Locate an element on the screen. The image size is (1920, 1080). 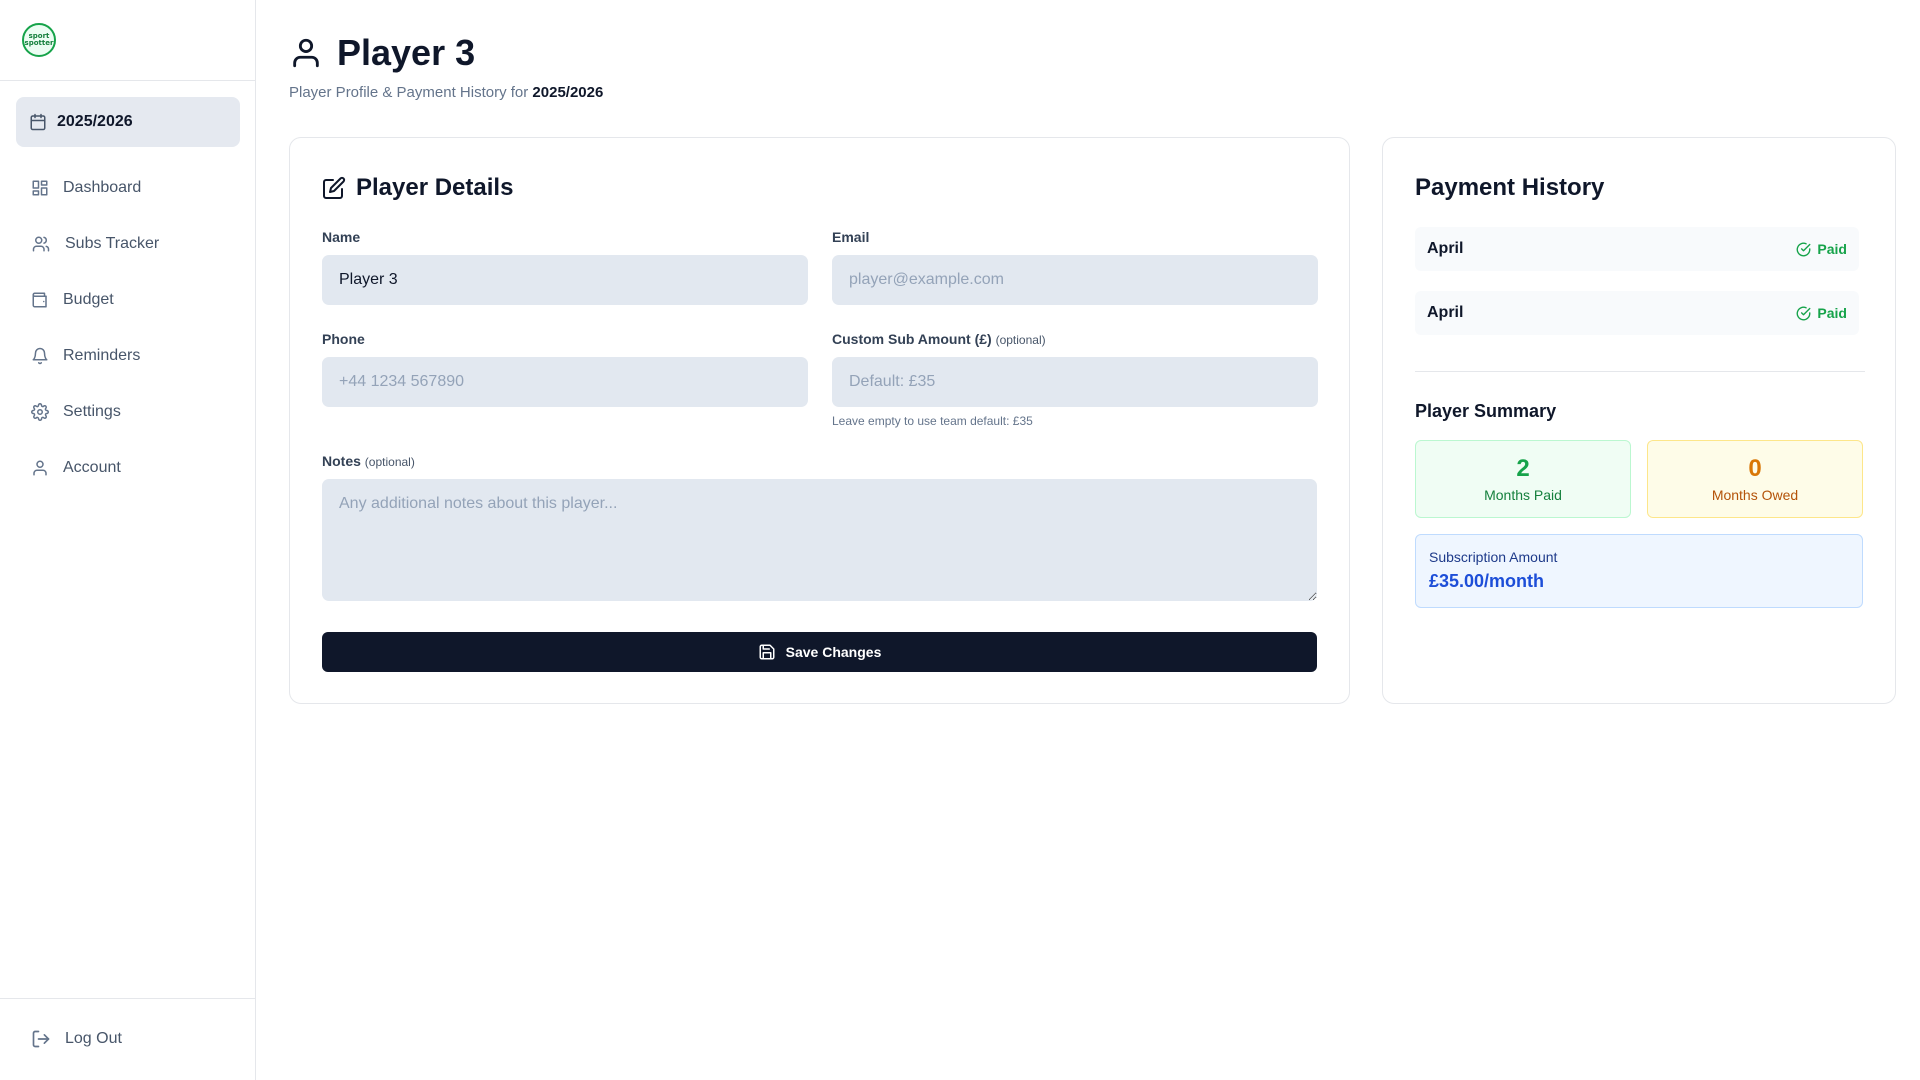
months-owed-label: Months Owed is located at coordinates (1755, 495).